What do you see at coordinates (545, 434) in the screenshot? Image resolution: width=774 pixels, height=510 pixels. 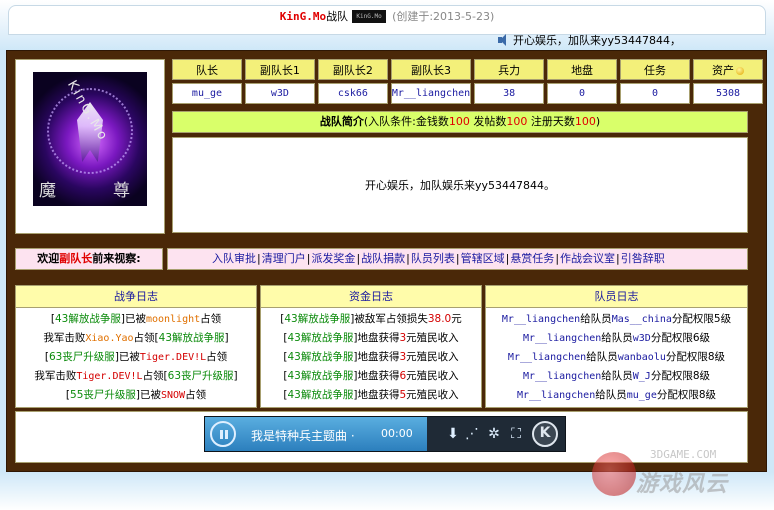 I see `close-icon: K` at bounding box center [545, 434].